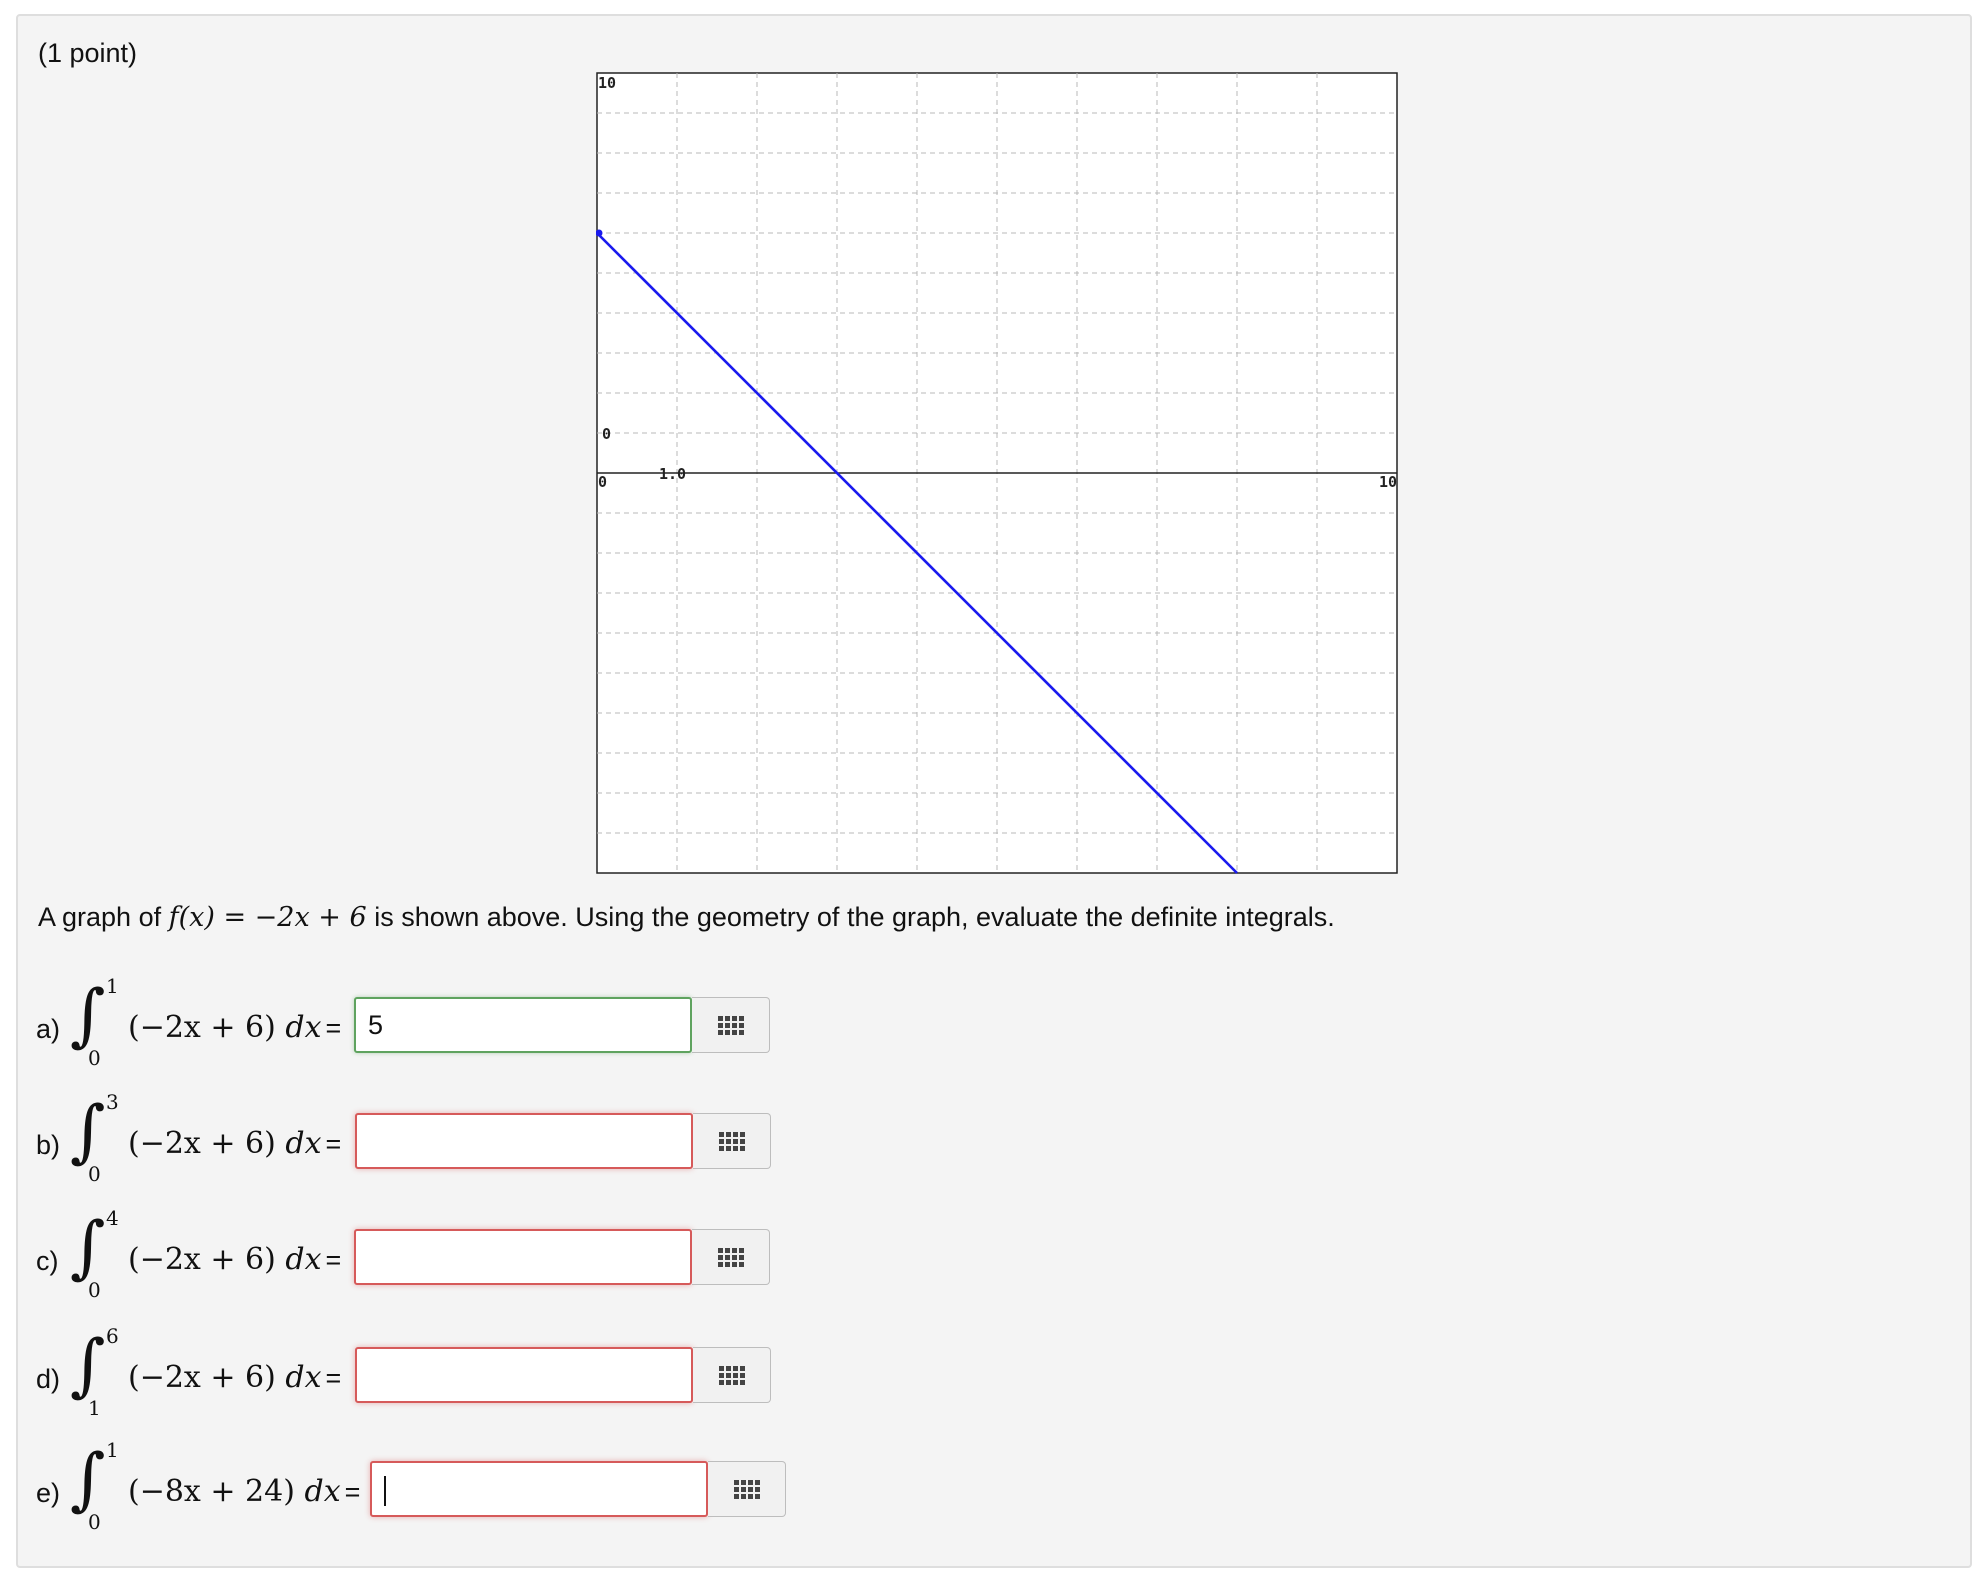 The image size is (1978, 1572). Describe the element at coordinates (48, 1493) in the screenshot. I see `question-label: e)` at that location.